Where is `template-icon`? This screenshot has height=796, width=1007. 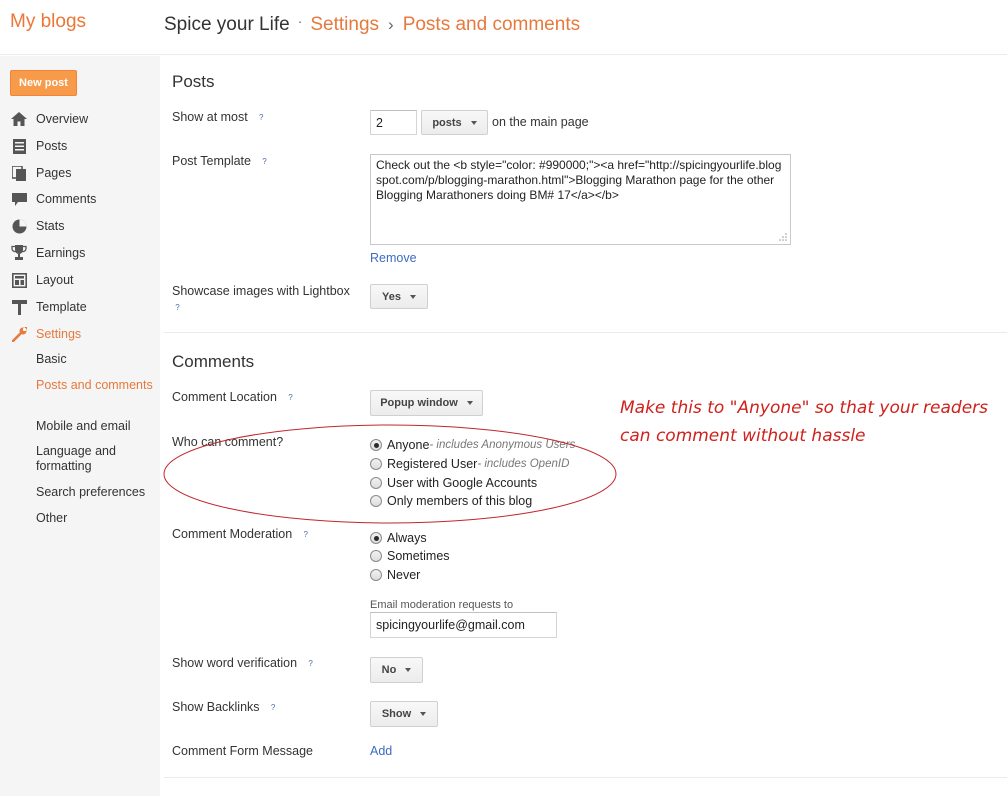
template-icon is located at coordinates (19, 307).